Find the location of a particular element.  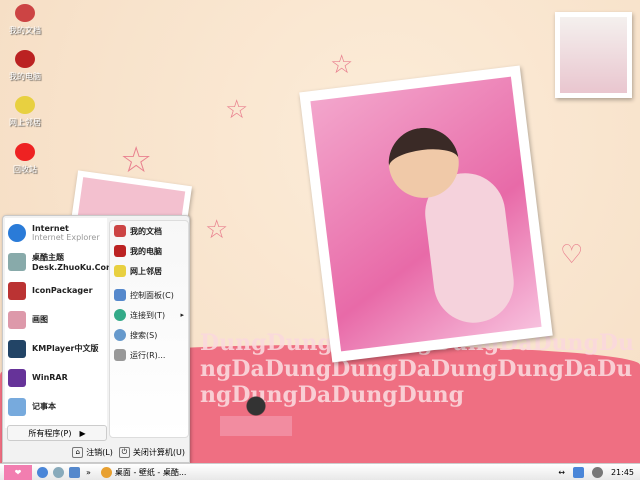

ie-icon is located at coordinates (17, 232).